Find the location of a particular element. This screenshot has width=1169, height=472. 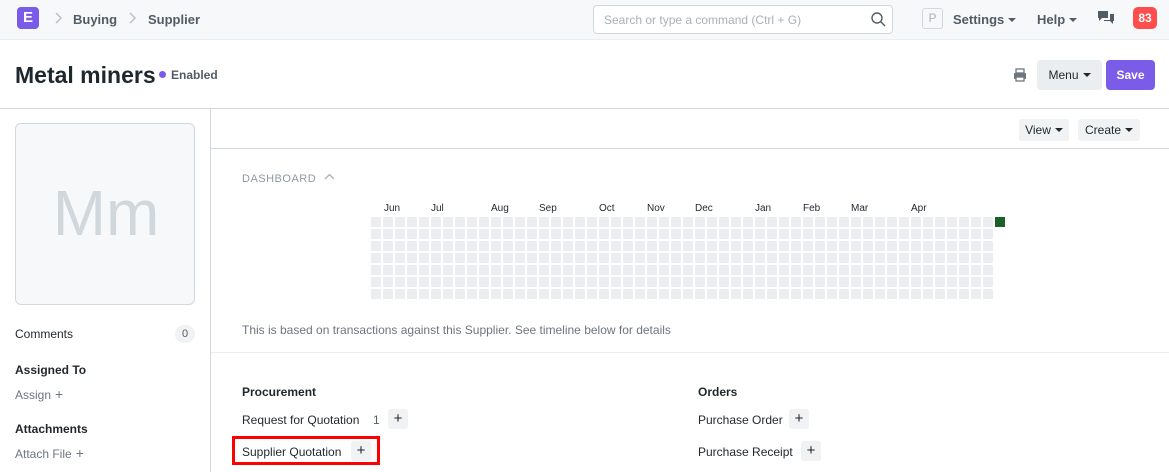

search-input is located at coordinates (729, 19).